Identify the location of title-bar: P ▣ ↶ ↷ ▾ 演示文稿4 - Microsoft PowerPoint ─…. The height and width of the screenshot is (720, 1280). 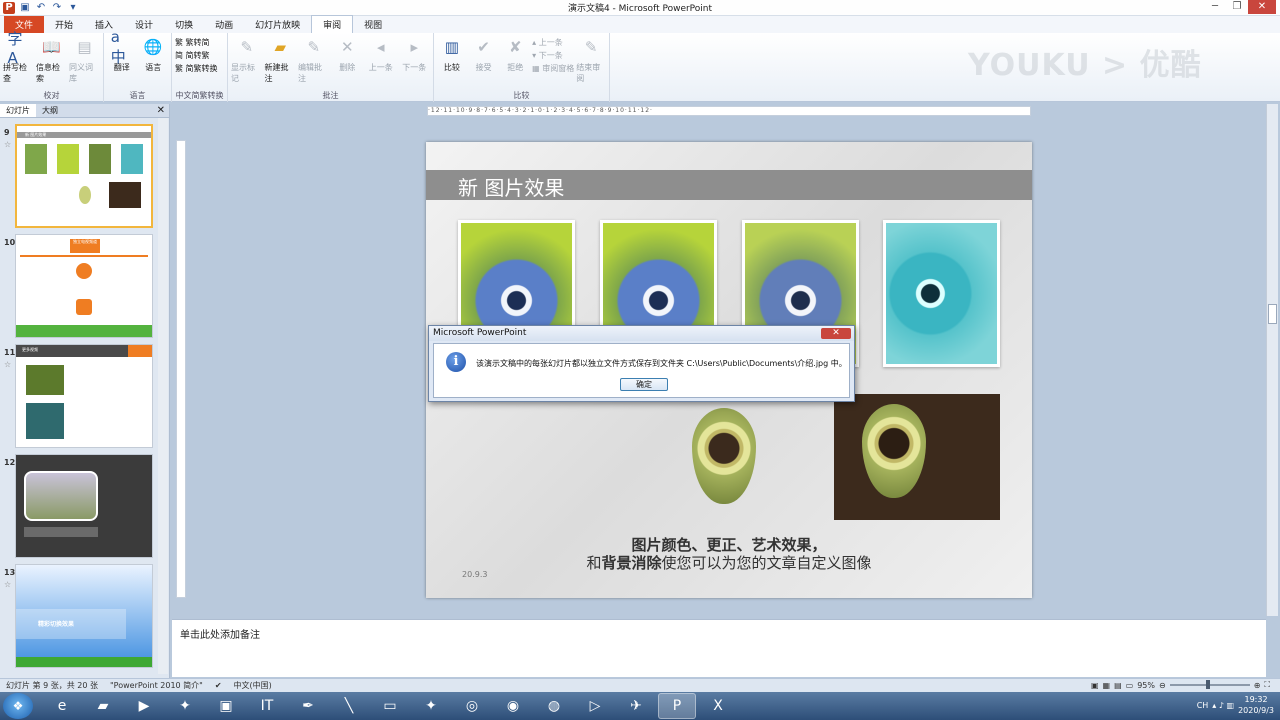
(640, 8).